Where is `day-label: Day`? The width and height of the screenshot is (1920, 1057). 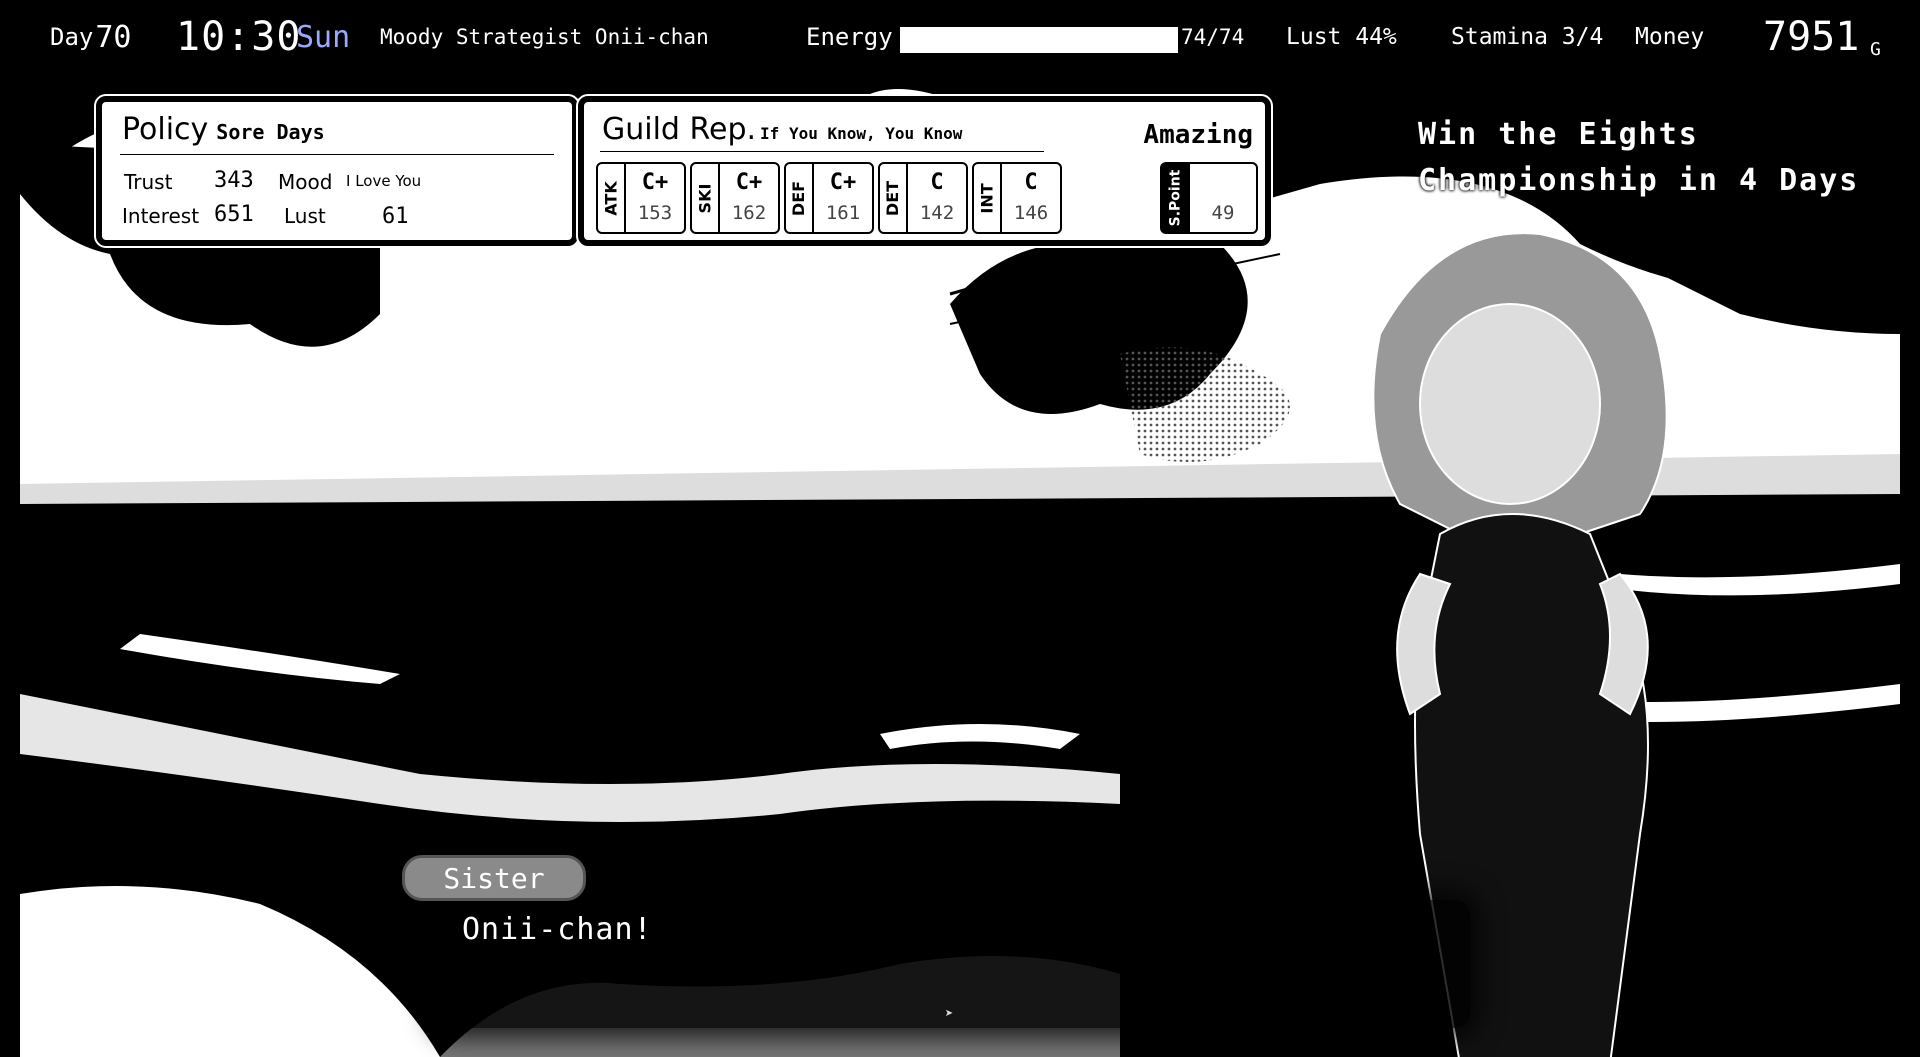
day-label: Day is located at coordinates (72, 37).